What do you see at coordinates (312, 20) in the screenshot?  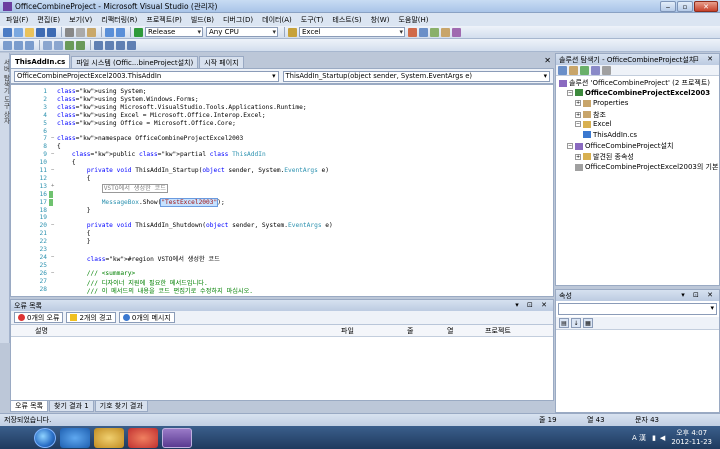 I see `menu-item: 도구(T)` at bounding box center [312, 20].